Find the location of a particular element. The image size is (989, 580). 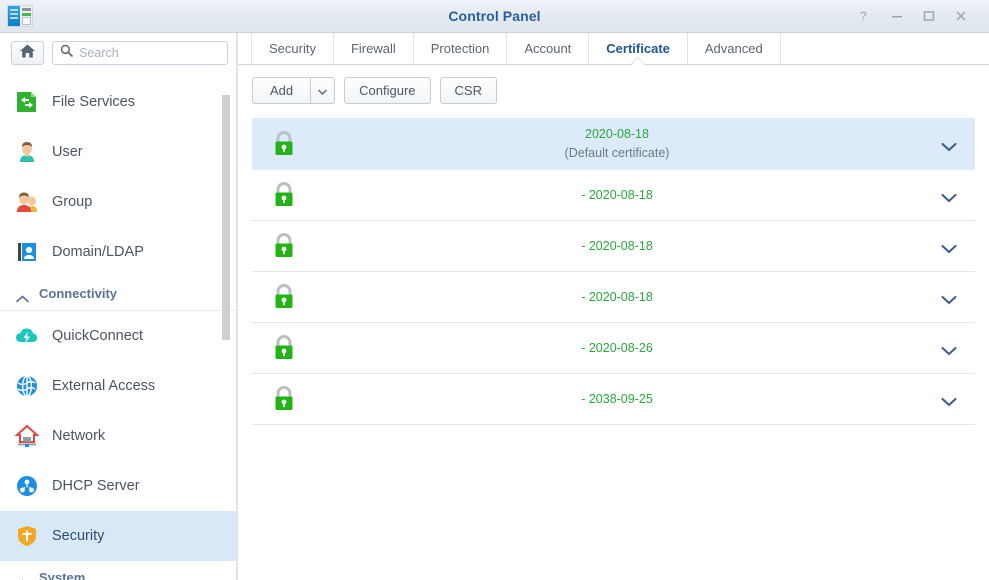

sidebar-scrollbar-track is located at coordinates (236, 306).